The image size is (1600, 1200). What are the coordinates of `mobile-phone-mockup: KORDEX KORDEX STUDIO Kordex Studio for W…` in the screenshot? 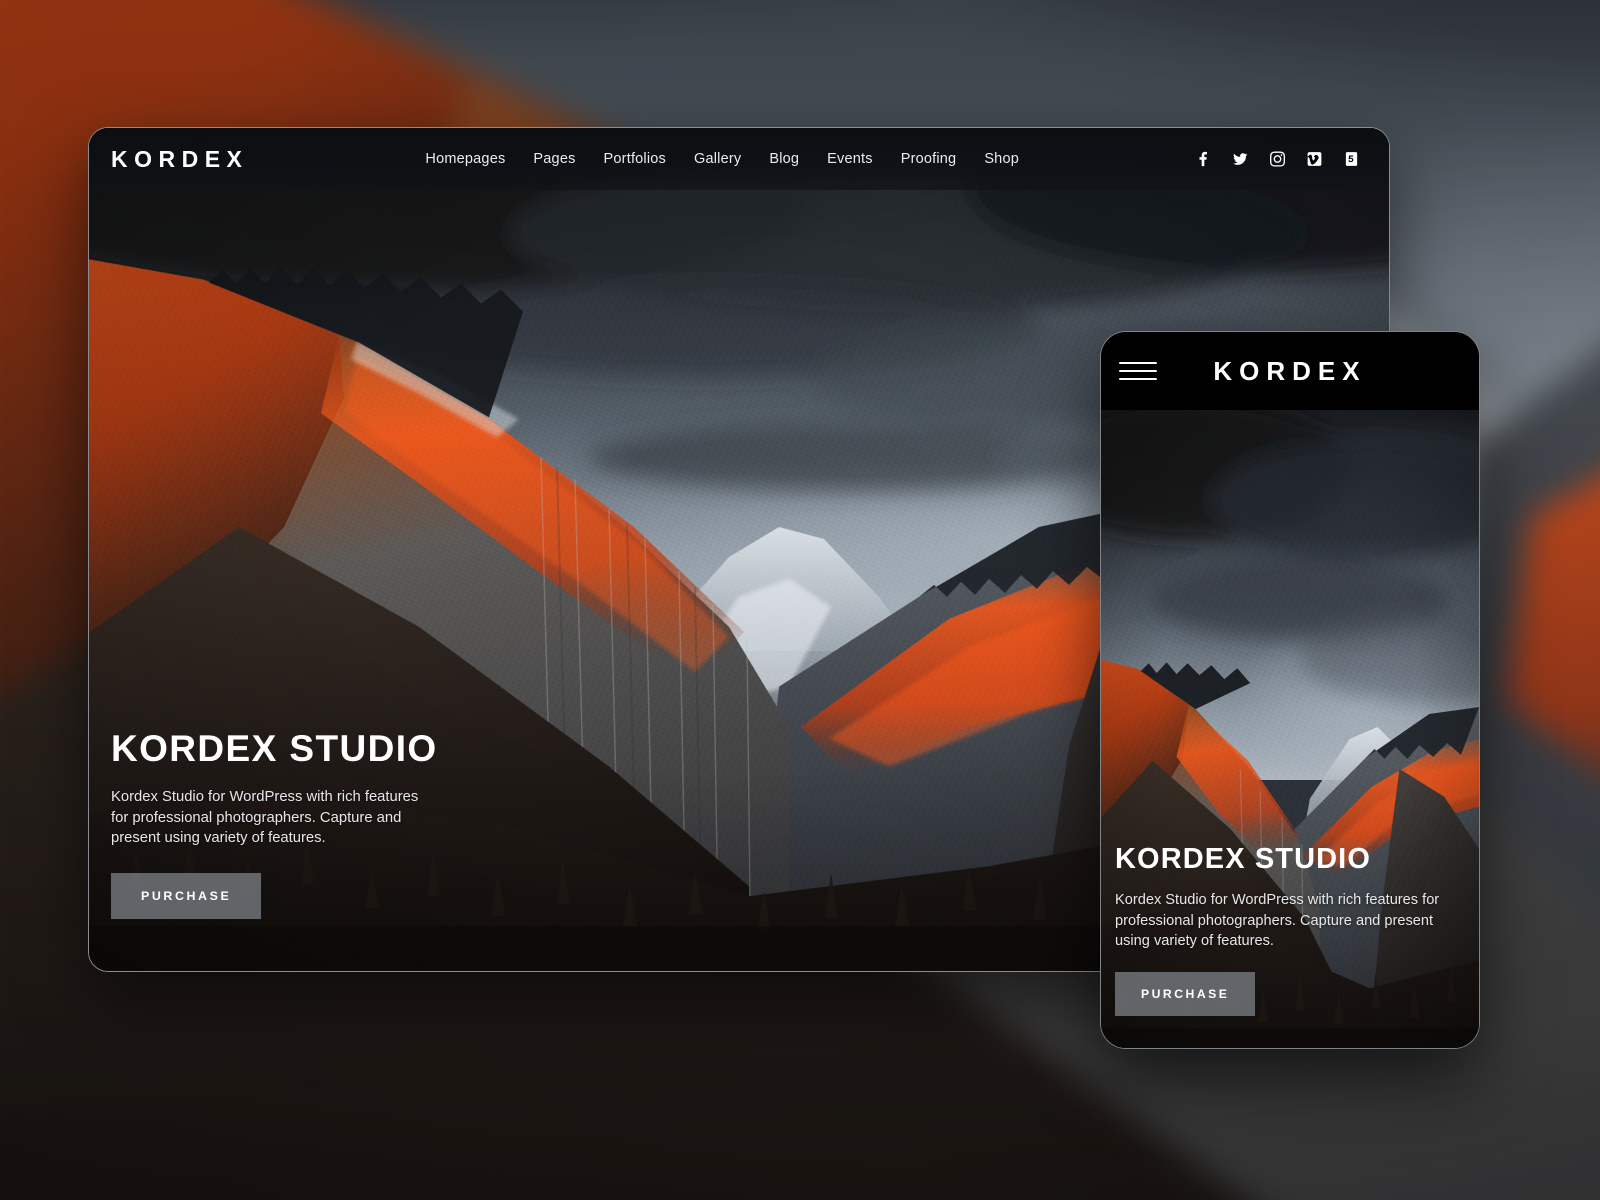 It's located at (1290, 690).